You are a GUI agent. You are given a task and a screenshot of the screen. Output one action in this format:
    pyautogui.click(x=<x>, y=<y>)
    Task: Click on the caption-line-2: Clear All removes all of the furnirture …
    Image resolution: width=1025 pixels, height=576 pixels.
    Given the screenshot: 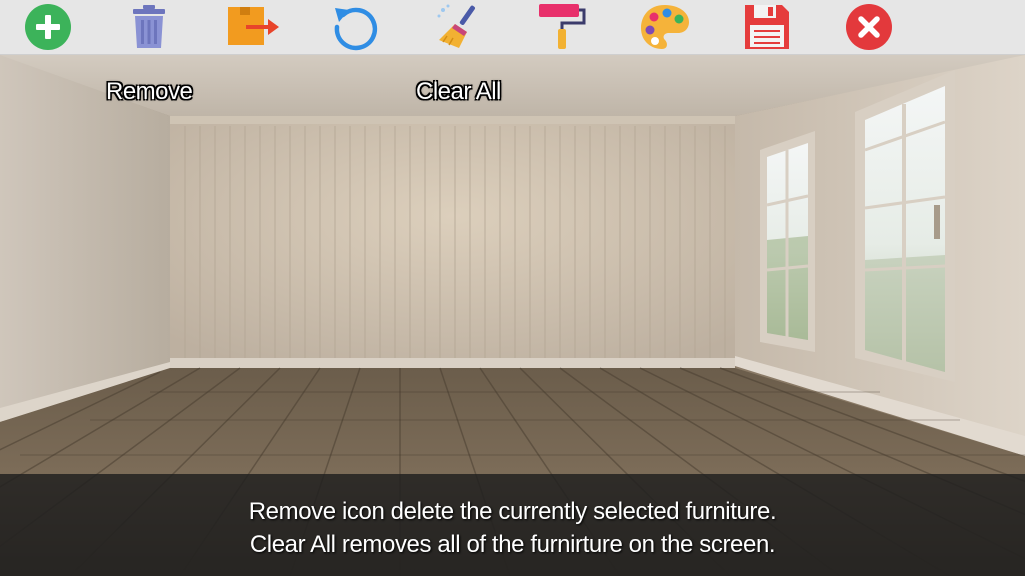 What is the action you would take?
    pyautogui.click(x=512, y=544)
    